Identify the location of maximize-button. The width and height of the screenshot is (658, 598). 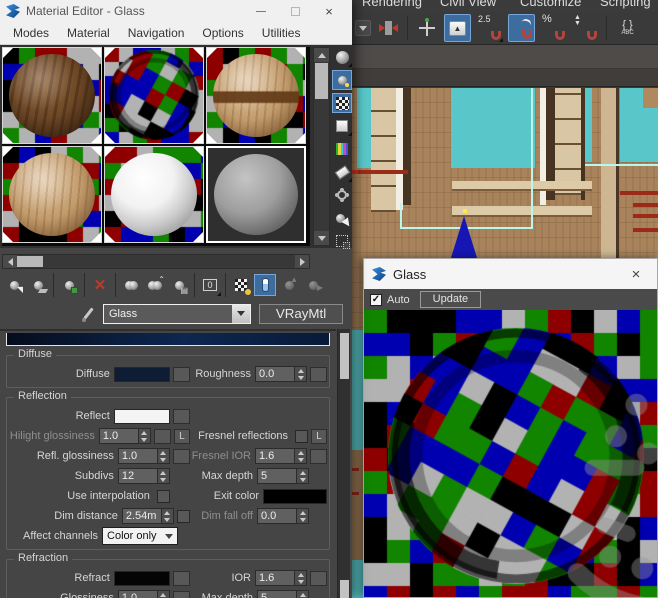
(295, 11).